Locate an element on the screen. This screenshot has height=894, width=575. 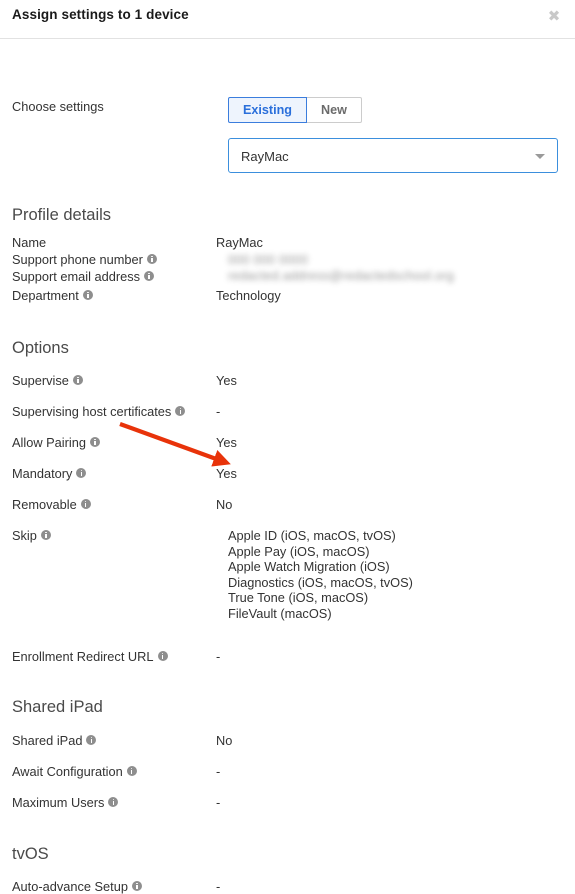
row-label-support-email-address: Support email address is located at coordinates (108, 276).